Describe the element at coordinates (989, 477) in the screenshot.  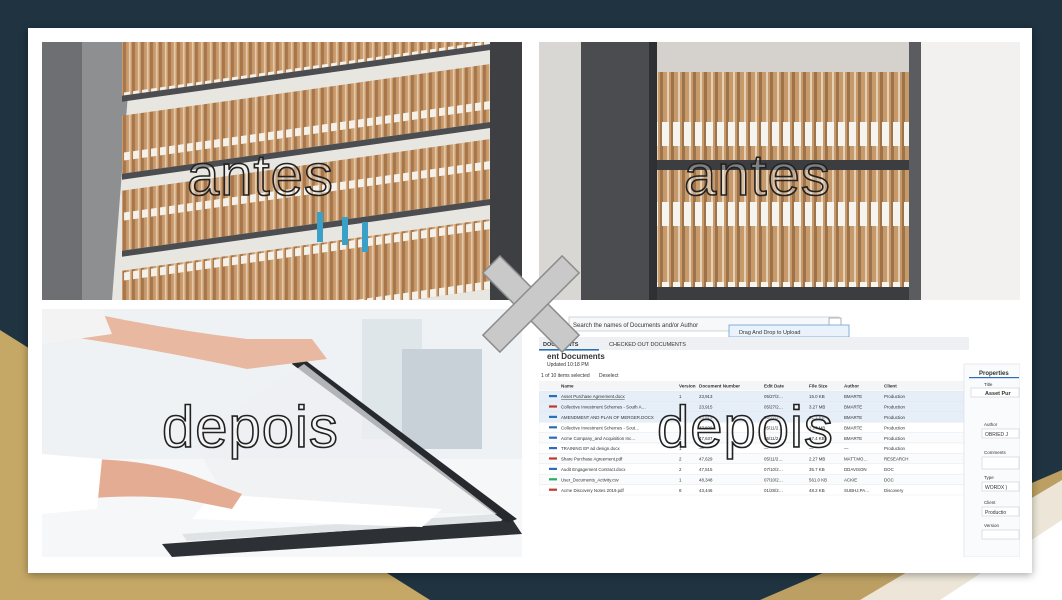
I see `app-prop-type-label: Type` at that location.